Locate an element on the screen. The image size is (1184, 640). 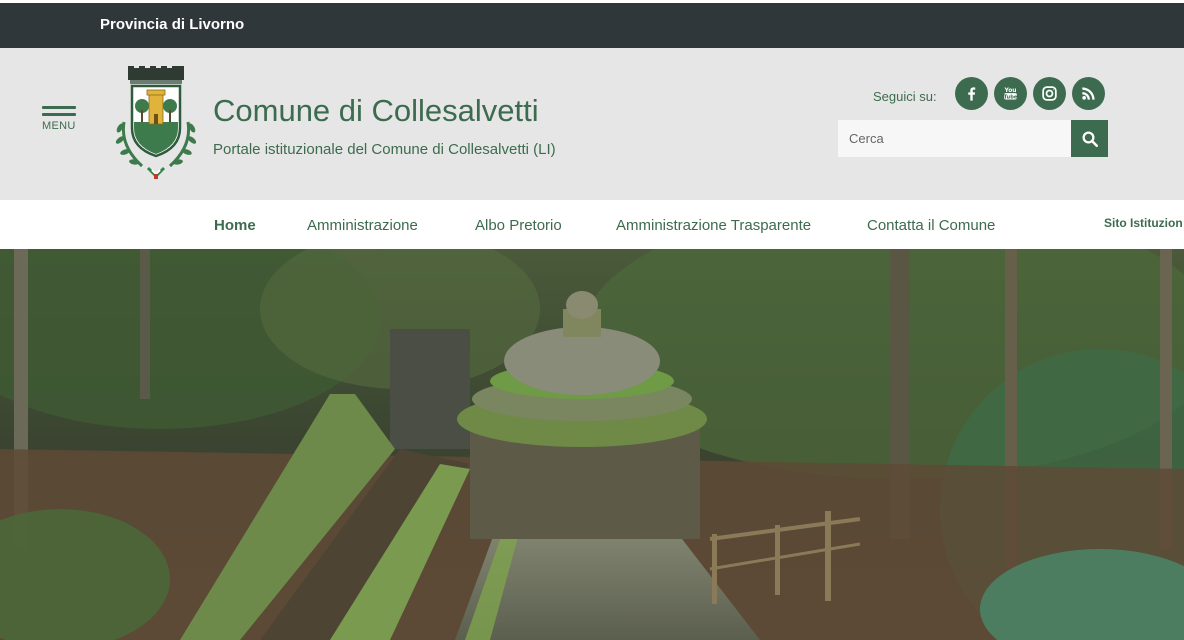
menu-button: MENU is located at coordinates (59, 126).